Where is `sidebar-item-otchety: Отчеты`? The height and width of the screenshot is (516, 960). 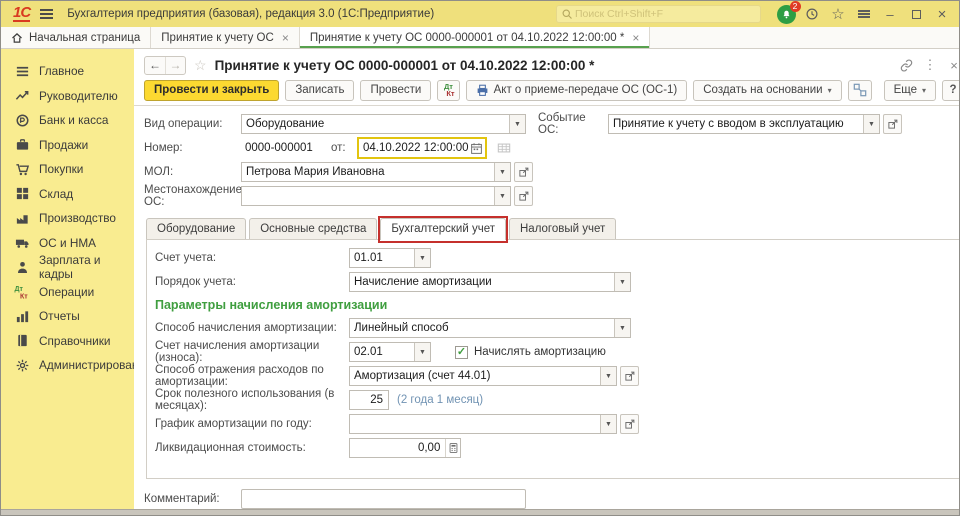 sidebar-item-otchety: Отчеты is located at coordinates (67, 316).